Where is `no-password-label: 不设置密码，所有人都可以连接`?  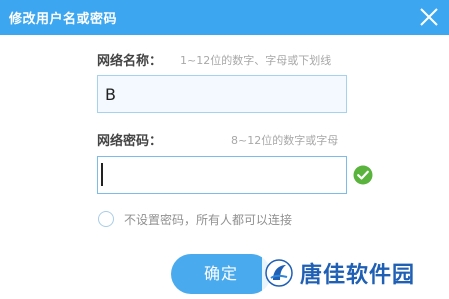
no-password-label: 不设置密码，所有人都可以连接 is located at coordinates (208, 219).